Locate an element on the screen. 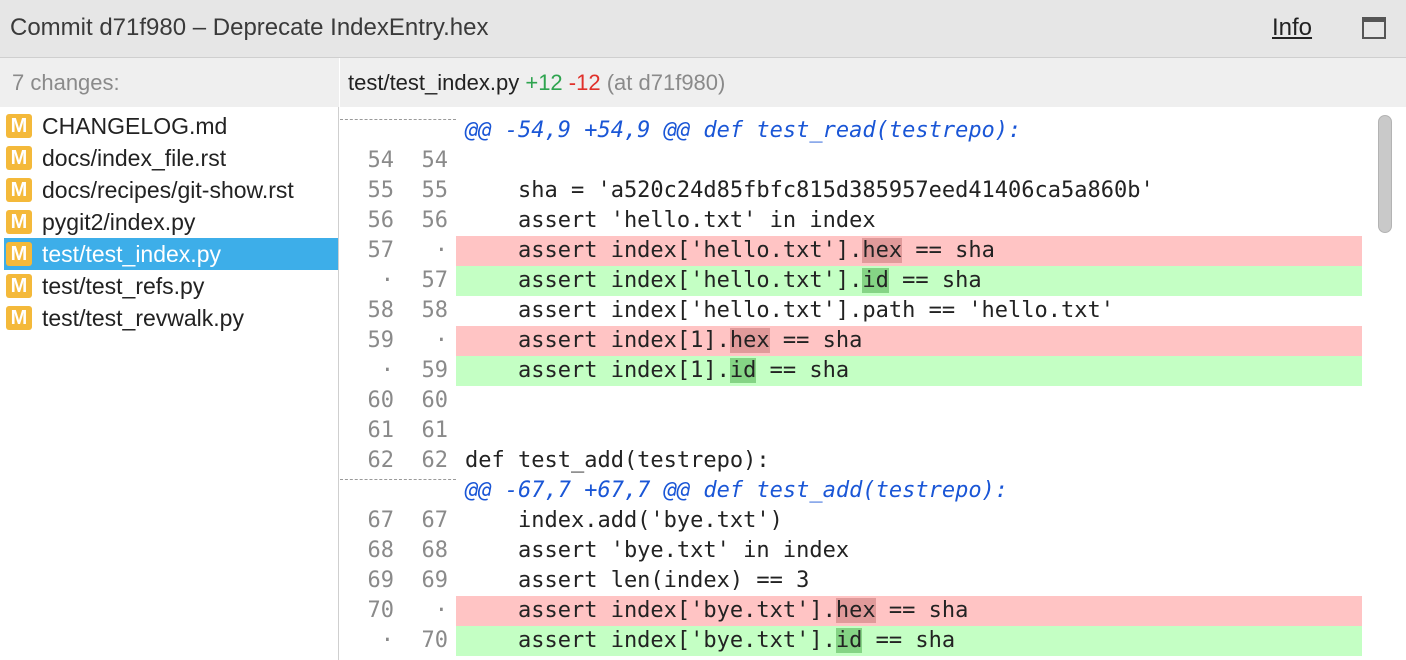 The height and width of the screenshot is (660, 1406). file-name: test/test_revwalk.py is located at coordinates (143, 318).